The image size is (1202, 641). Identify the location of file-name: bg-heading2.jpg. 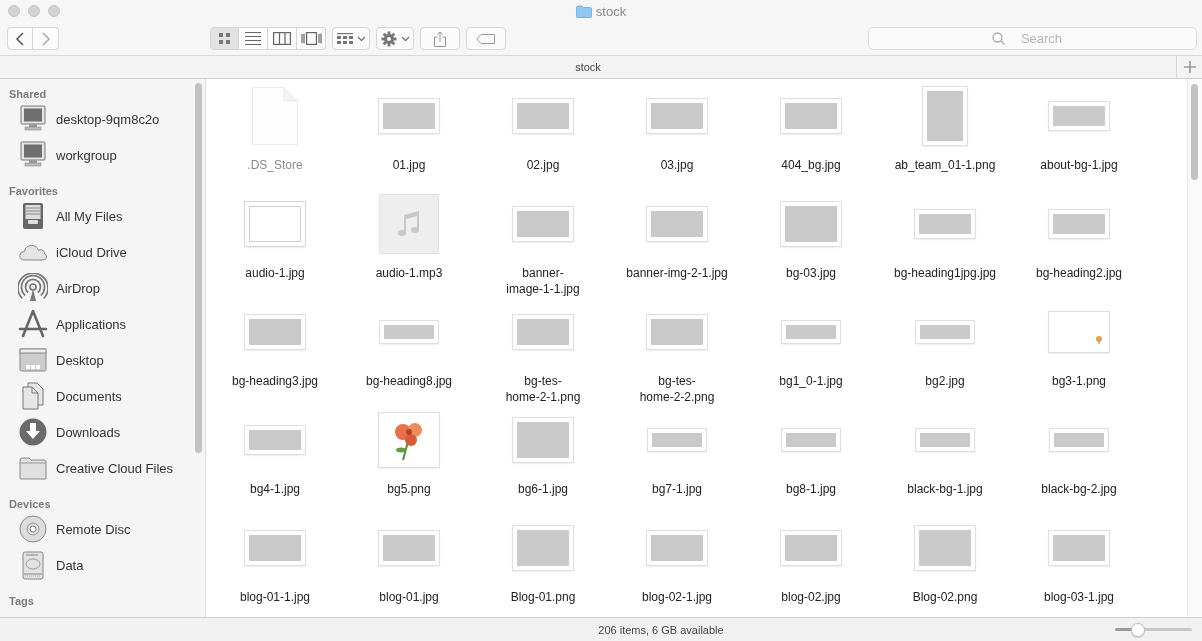
(1079, 273).